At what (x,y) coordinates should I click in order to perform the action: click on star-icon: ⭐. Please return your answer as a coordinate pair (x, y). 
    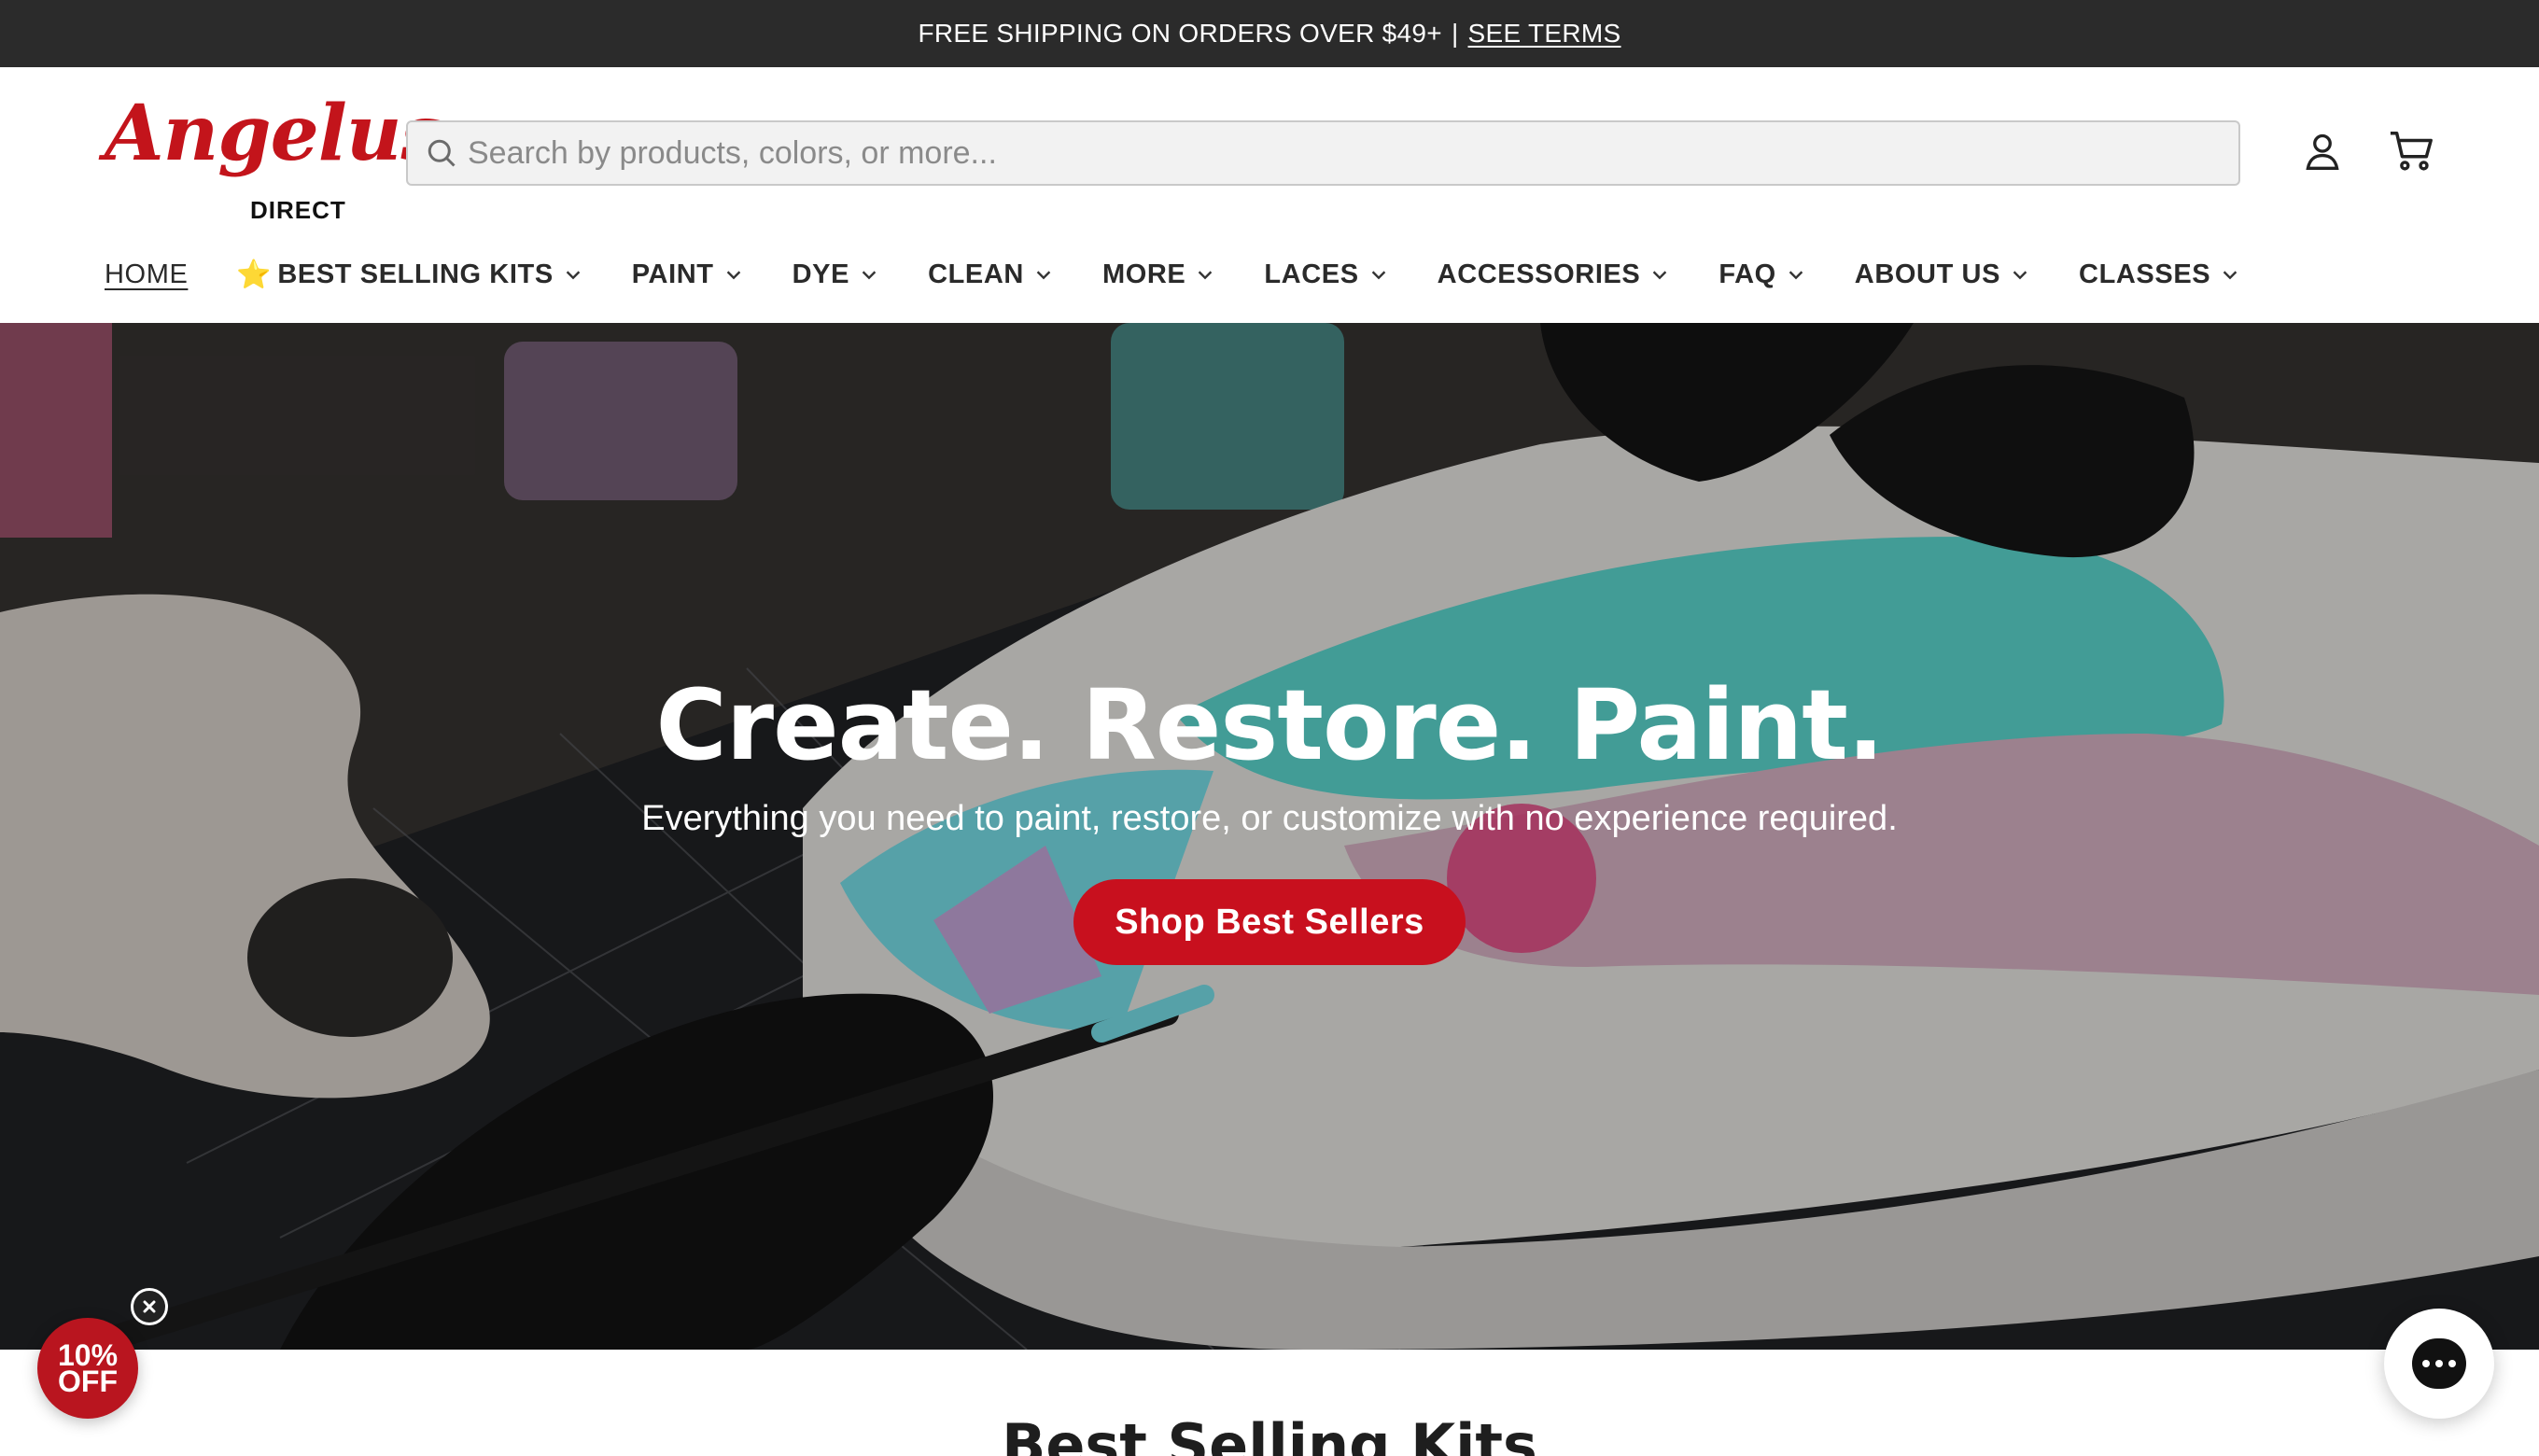
    Looking at the image, I should click on (254, 274).